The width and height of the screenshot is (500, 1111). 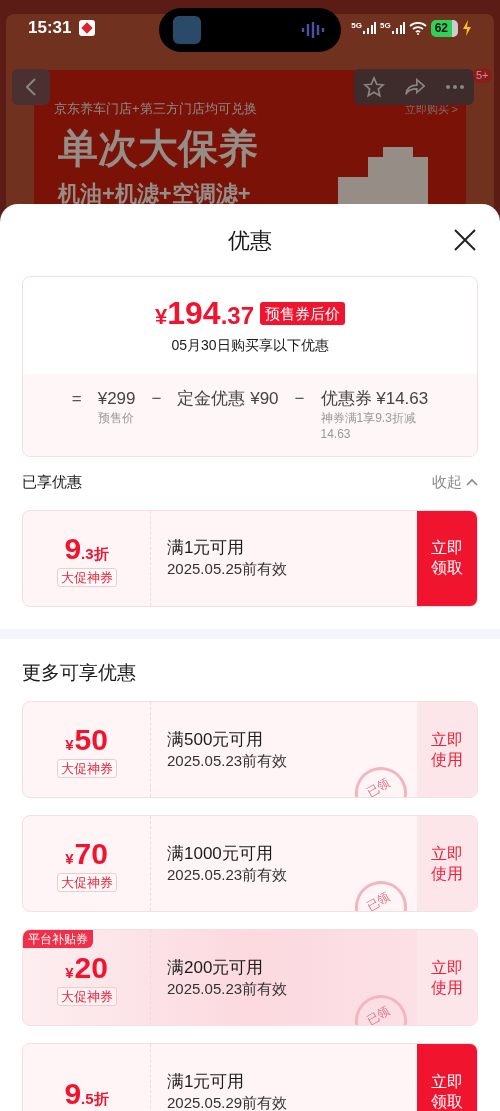 What do you see at coordinates (467, 28) in the screenshot?
I see `charging-icon` at bounding box center [467, 28].